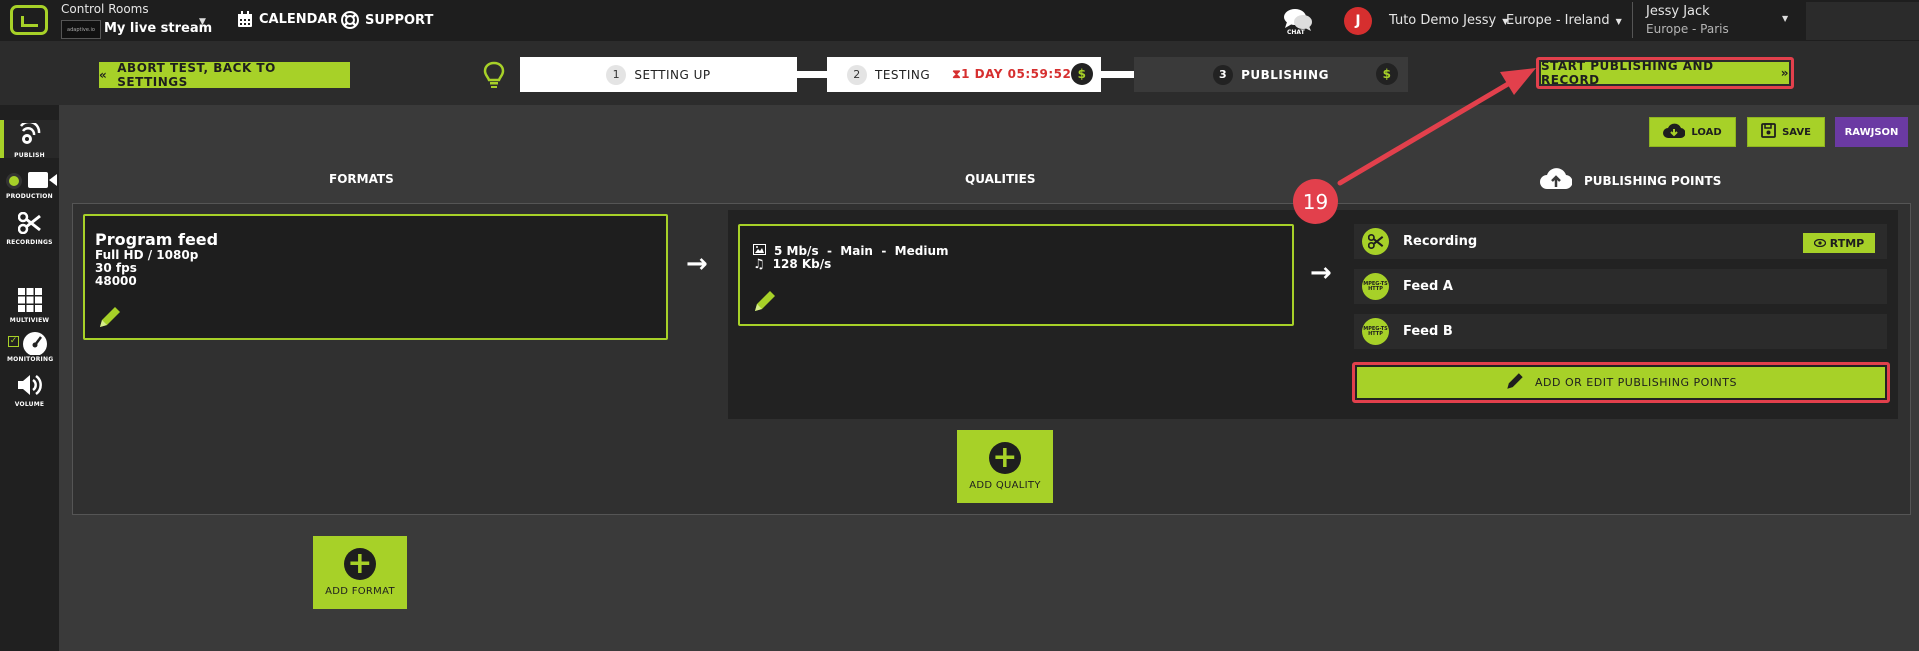 Image resolution: width=1919 pixels, height=651 pixels. What do you see at coordinates (1016, 264) in the screenshot?
I see `quality-audio-line: ♫ 128 Kb/s` at bounding box center [1016, 264].